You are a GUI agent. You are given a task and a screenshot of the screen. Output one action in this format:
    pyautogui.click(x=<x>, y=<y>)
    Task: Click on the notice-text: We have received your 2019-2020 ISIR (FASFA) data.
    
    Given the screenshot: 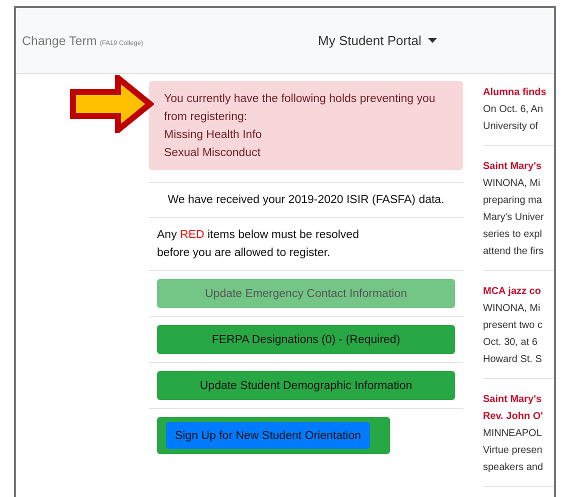 What is the action you would take?
    pyautogui.click(x=306, y=200)
    